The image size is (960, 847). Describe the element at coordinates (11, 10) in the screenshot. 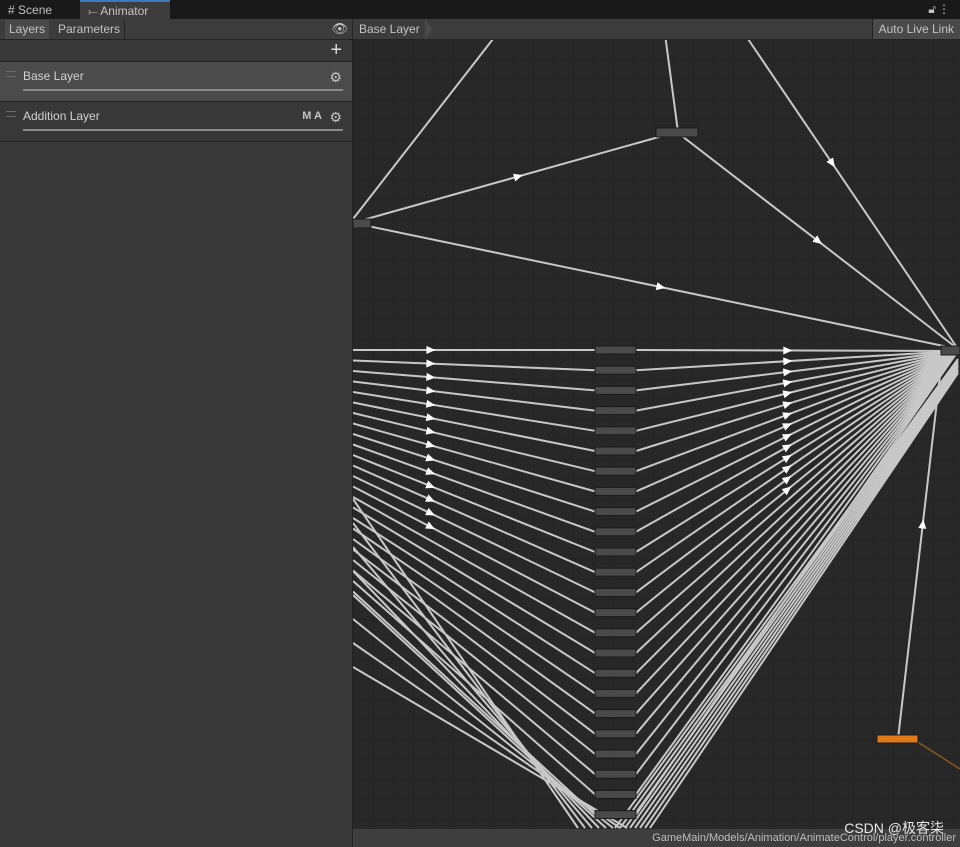

I see `grid-icon: #` at that location.